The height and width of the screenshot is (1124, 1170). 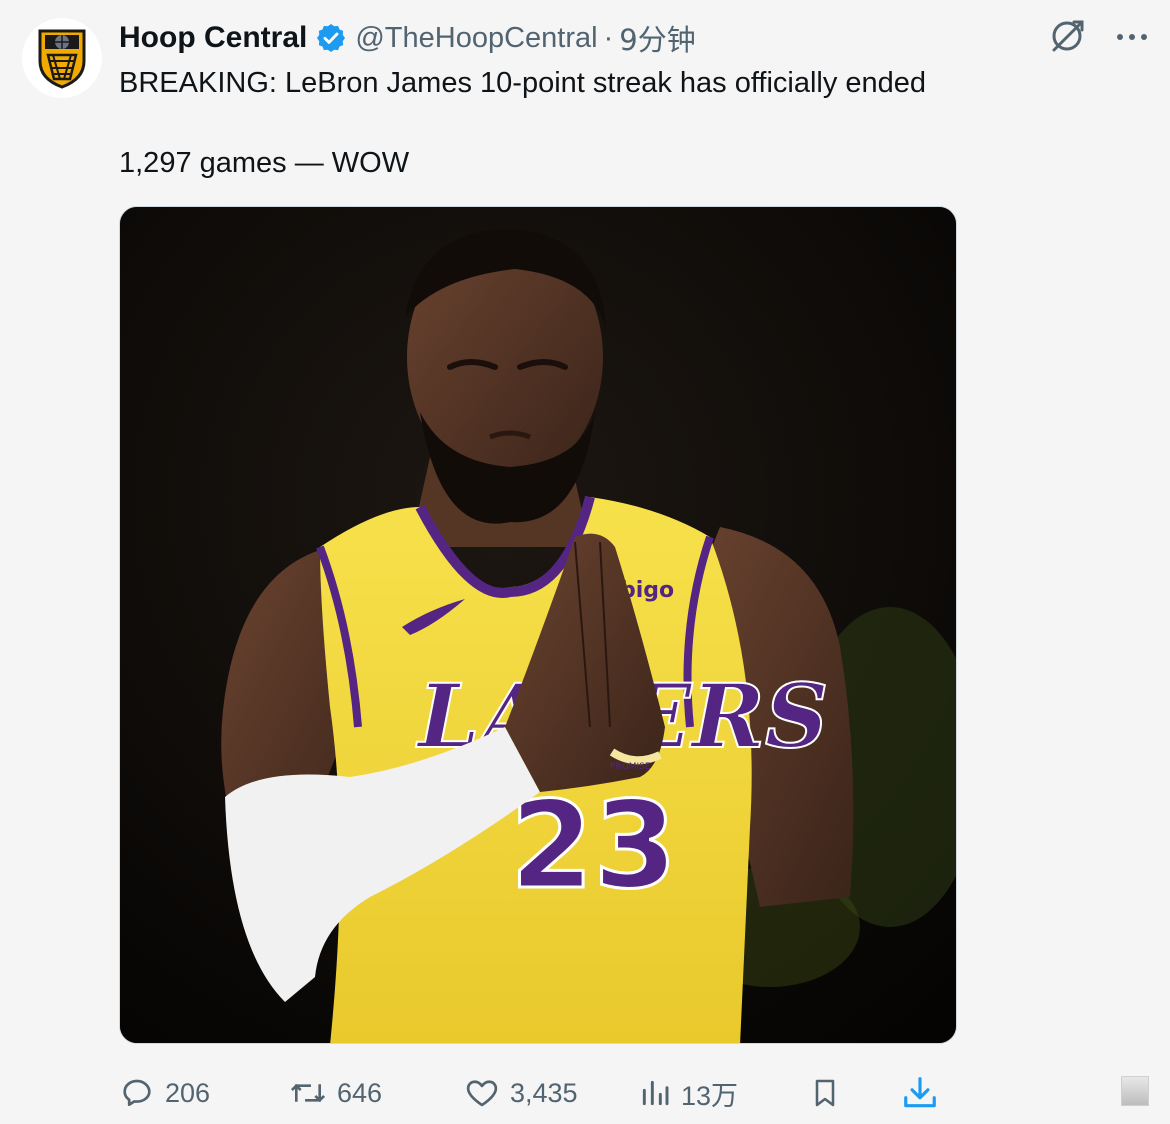 What do you see at coordinates (188, 1092) in the screenshot?
I see `reply-count: 206` at bounding box center [188, 1092].